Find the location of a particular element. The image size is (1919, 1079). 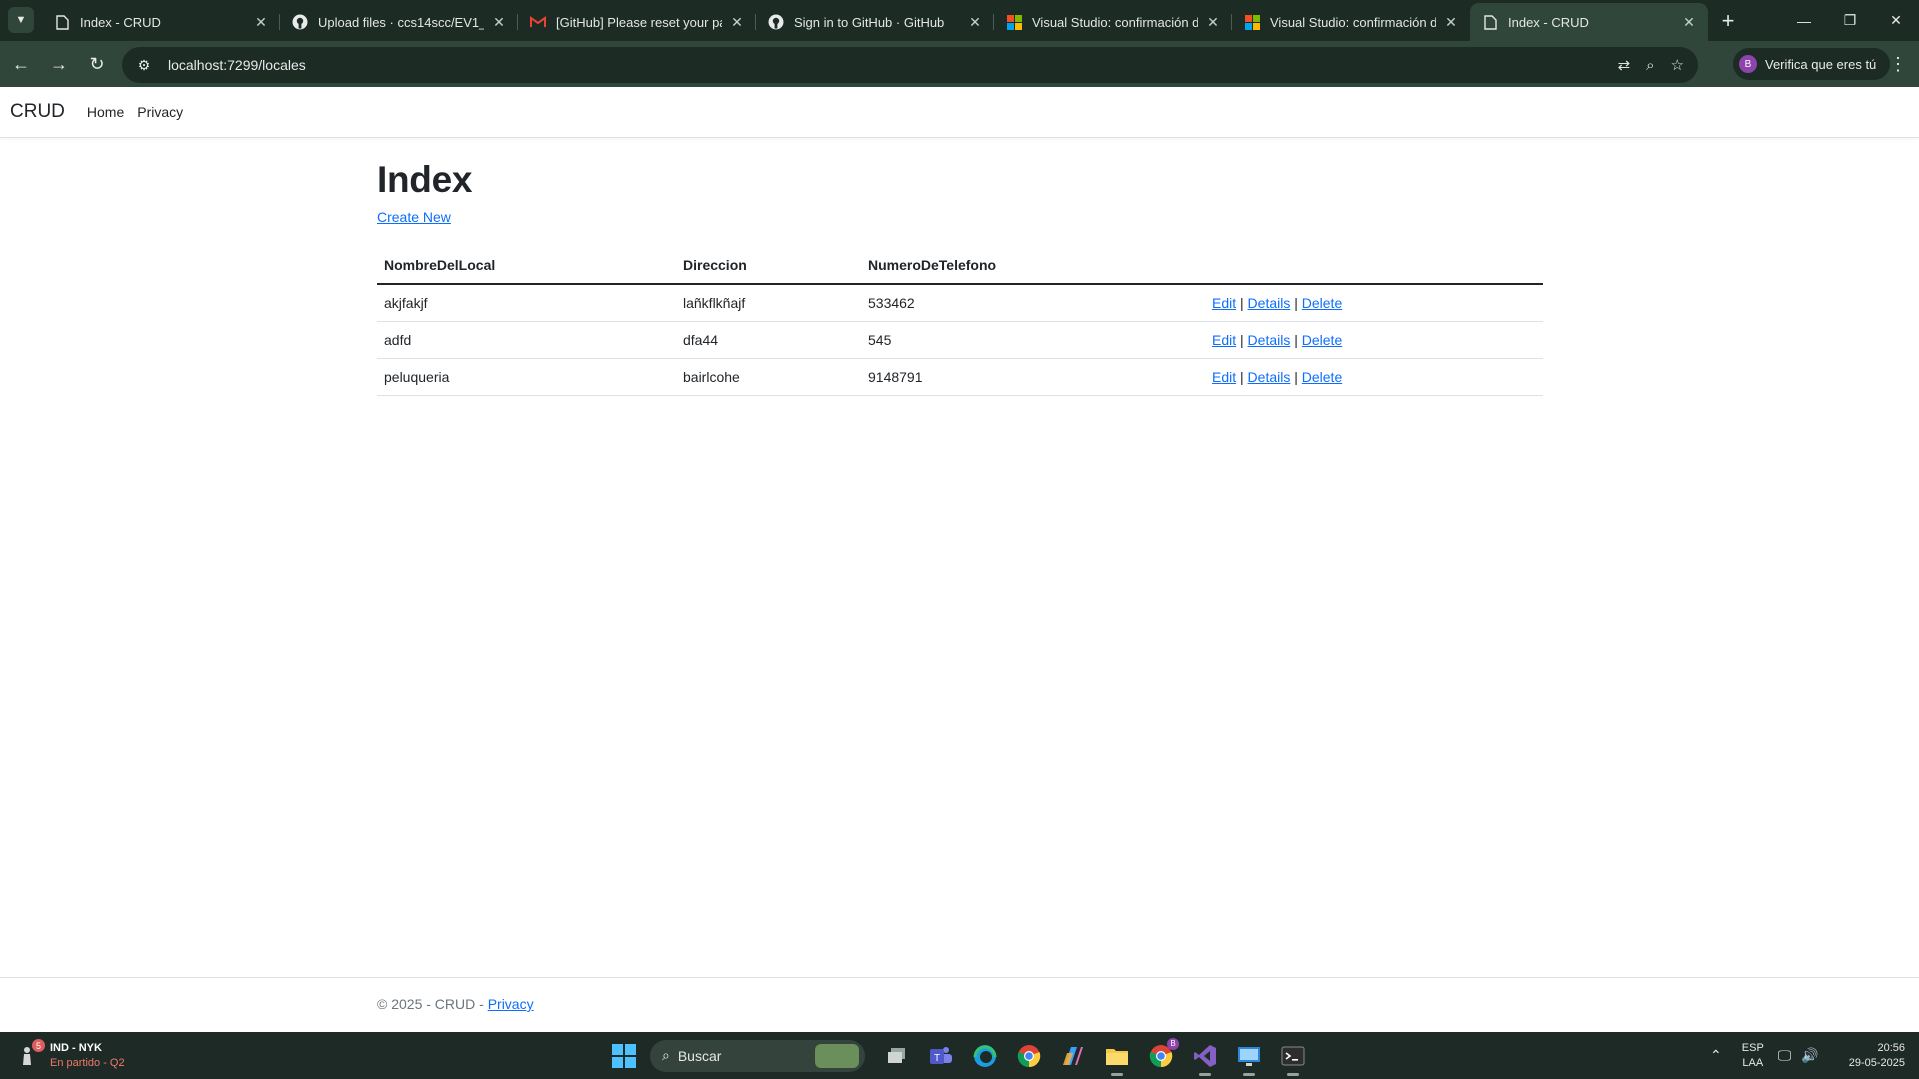

language-indicator: ESP LAA is located at coordinates (1753, 1056).